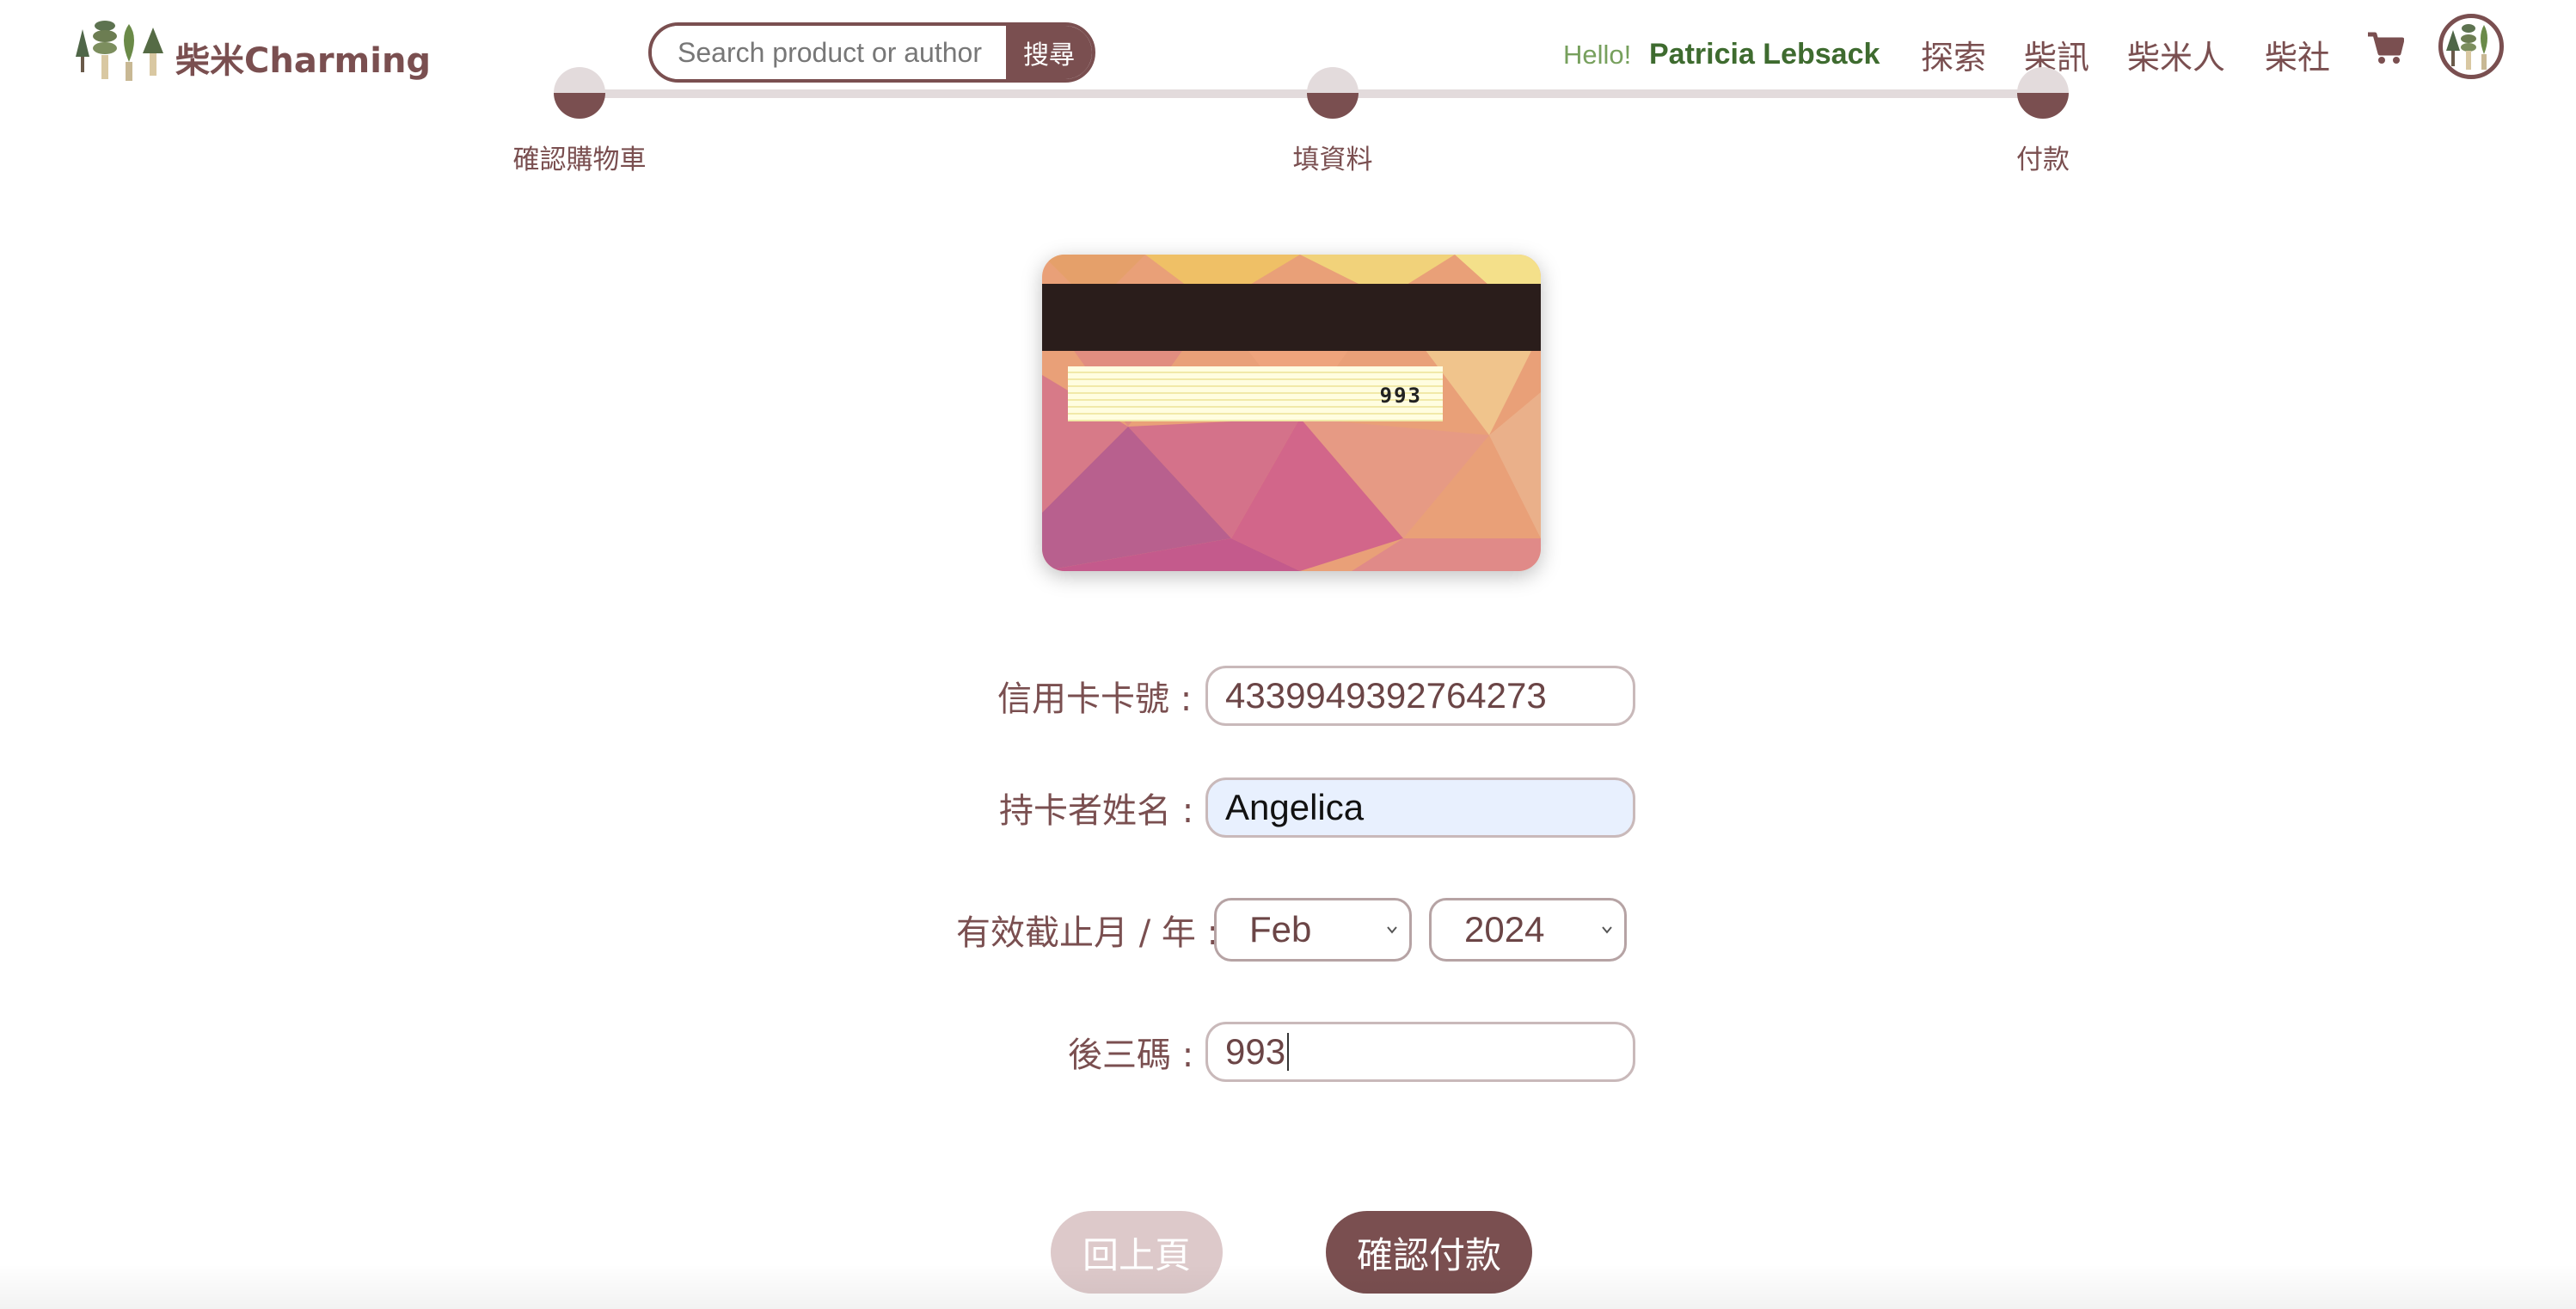 Image resolution: width=2576 pixels, height=1309 pixels. I want to click on card-number-label: 信用卡卡號 :, so click(1095, 699).